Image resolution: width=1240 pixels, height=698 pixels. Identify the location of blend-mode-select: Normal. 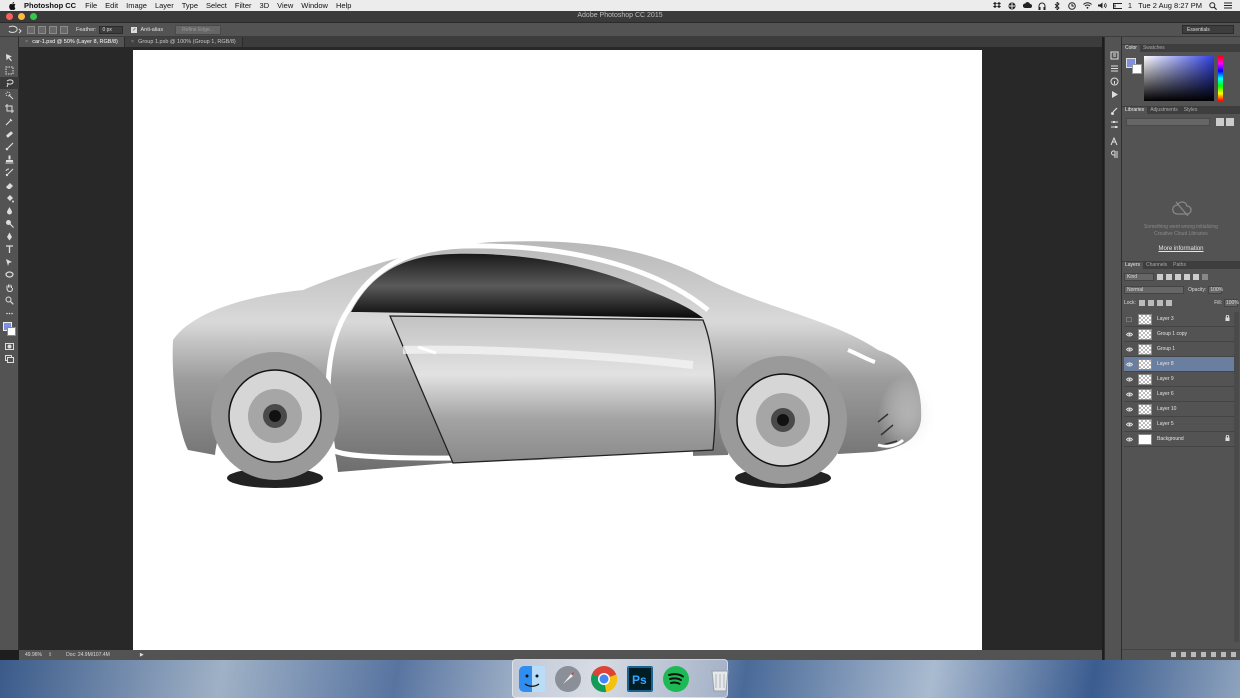
(1154, 290).